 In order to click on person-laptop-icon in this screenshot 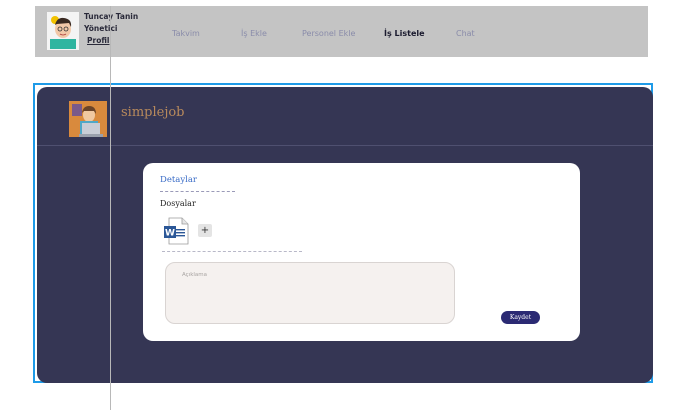, I will do `click(88, 119)`.